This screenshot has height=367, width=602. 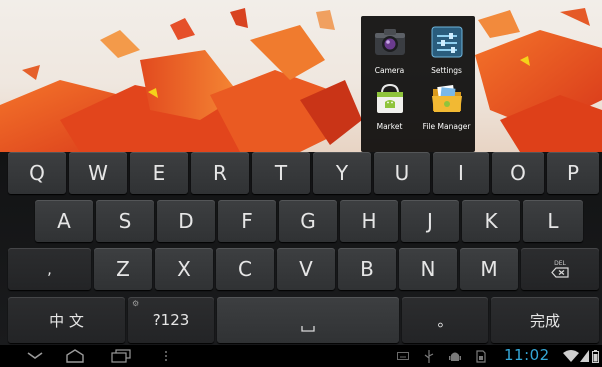 What do you see at coordinates (308, 221) in the screenshot?
I see `key-g: G` at bounding box center [308, 221].